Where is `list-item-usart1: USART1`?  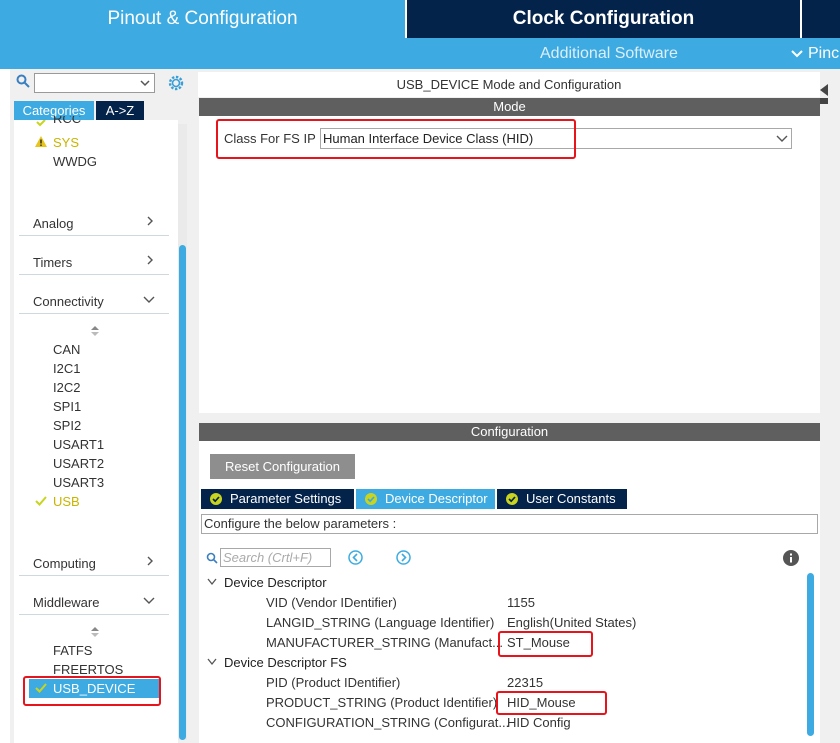
list-item-usart1: USART1 is located at coordinates (78, 444).